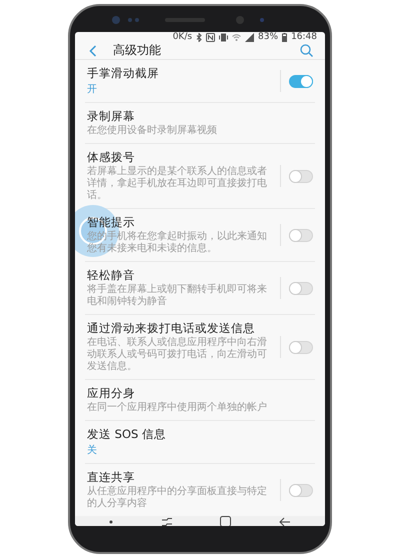 This screenshot has width=400, height=560. Describe the element at coordinates (199, 37) in the screenshot. I see `bluetooth-icon` at that location.